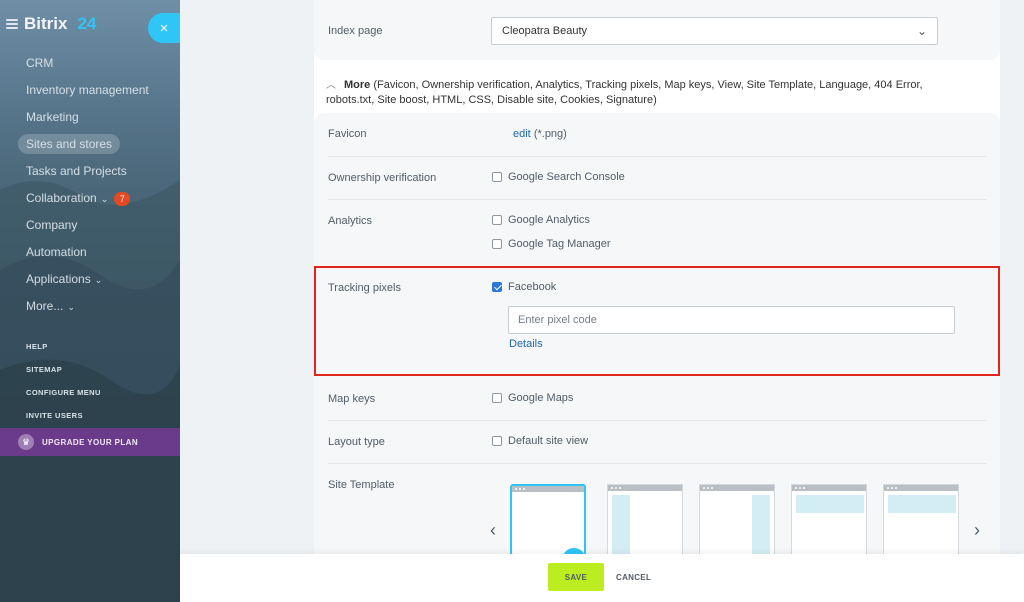 The image size is (1024, 602). I want to click on sidebar-item-label: Sites and stores, so click(69, 144).